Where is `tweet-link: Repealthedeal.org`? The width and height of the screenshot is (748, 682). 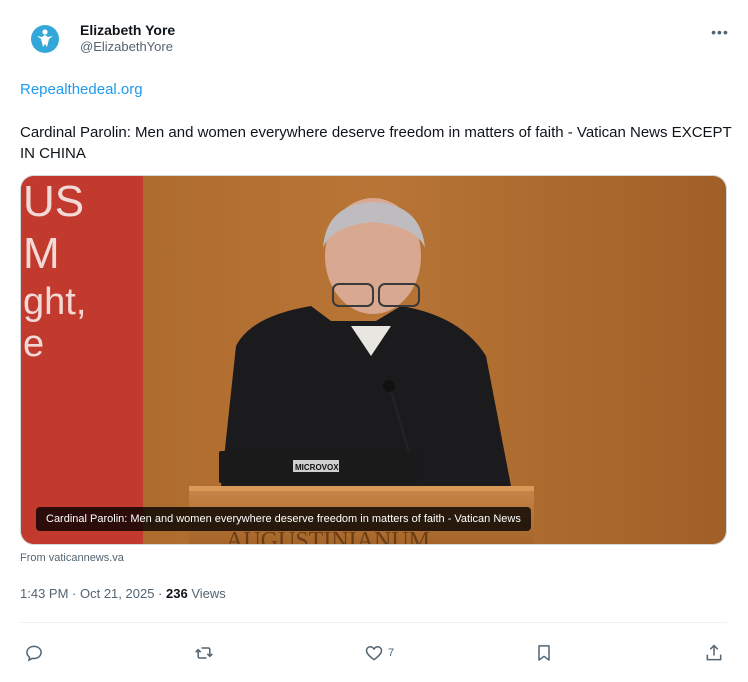
tweet-link: Repealthedeal.org is located at coordinates (81, 89).